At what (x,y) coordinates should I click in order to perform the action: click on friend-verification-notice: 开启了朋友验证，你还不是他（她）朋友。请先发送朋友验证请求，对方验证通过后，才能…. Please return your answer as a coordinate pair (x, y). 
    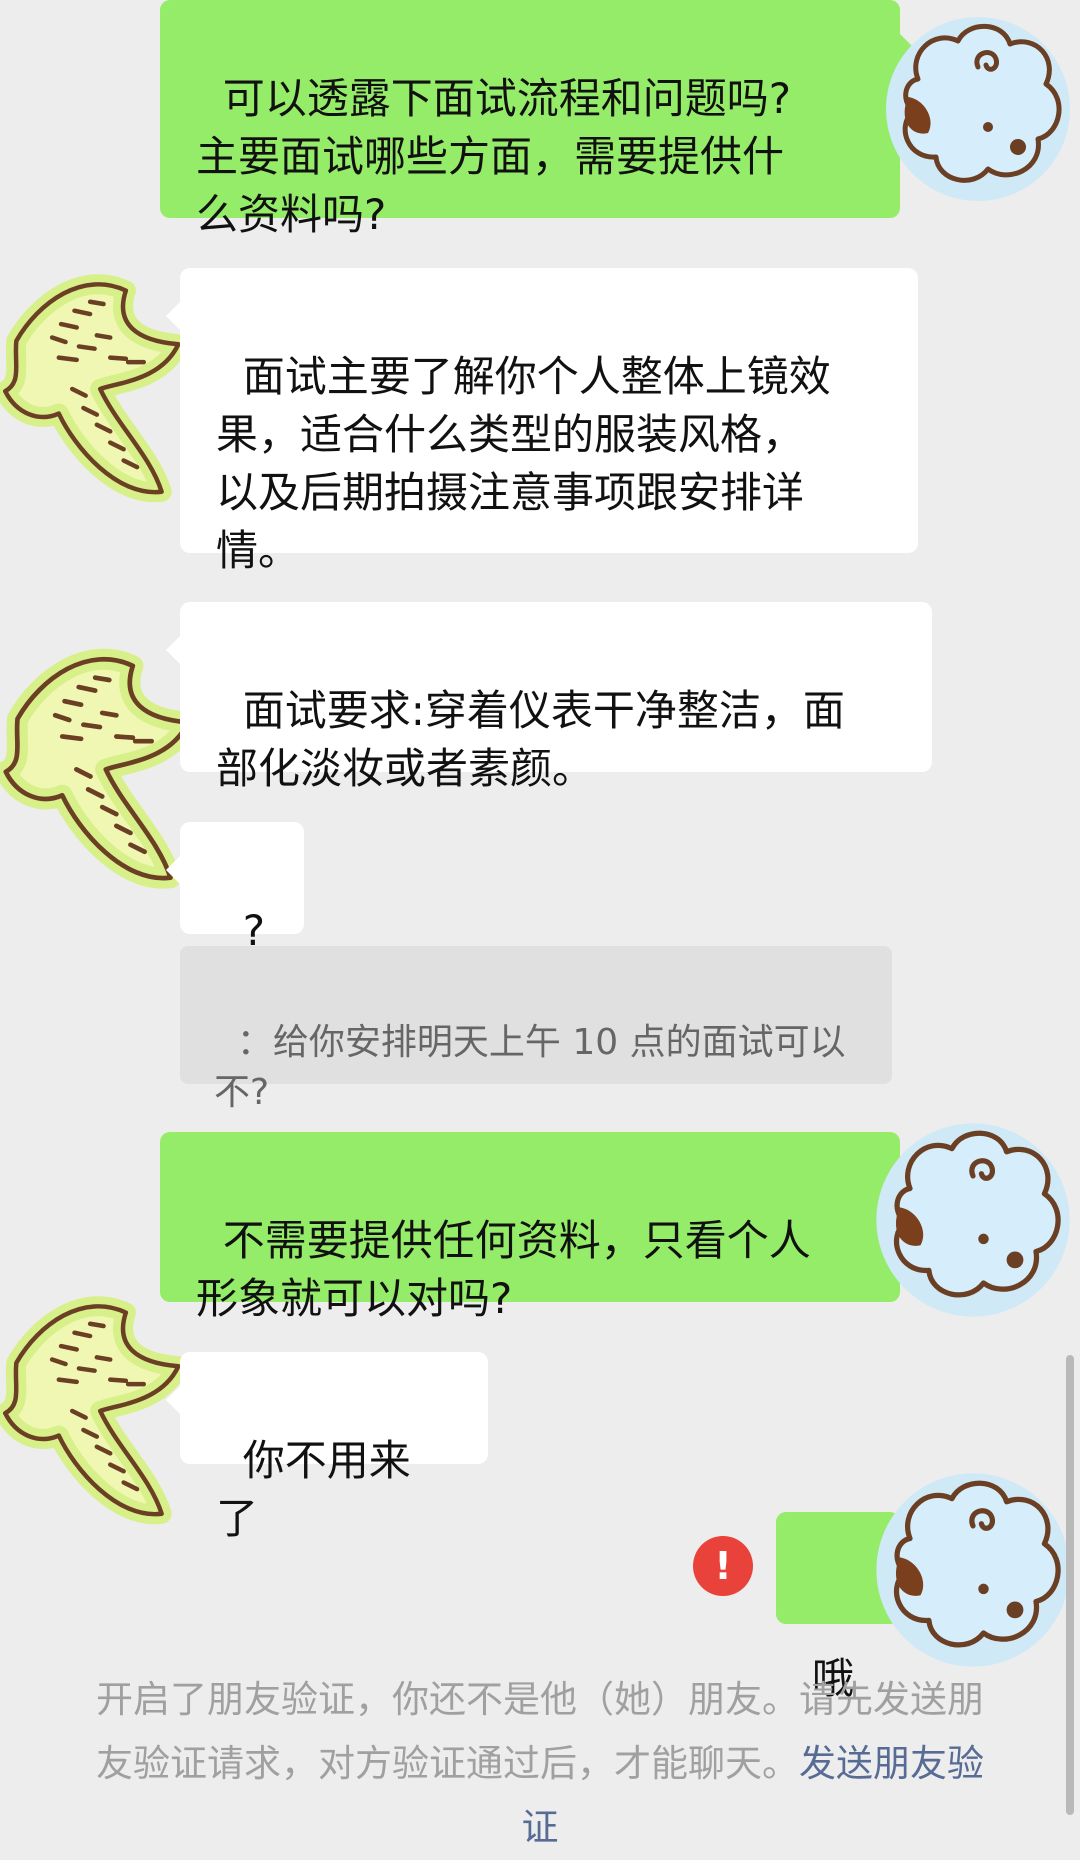
    Looking at the image, I should click on (540, 1764).